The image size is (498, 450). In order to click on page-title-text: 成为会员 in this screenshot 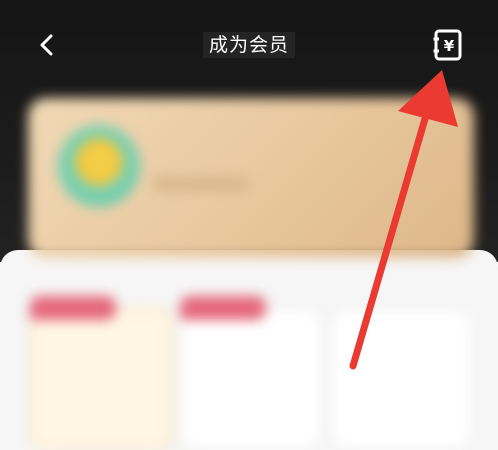, I will do `click(248, 45)`.